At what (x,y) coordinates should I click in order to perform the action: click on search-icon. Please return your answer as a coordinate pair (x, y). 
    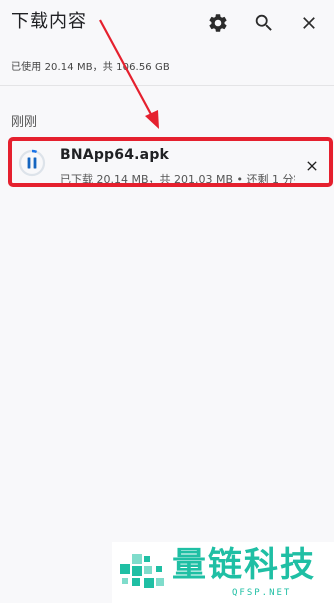
    Looking at the image, I should click on (263, 22).